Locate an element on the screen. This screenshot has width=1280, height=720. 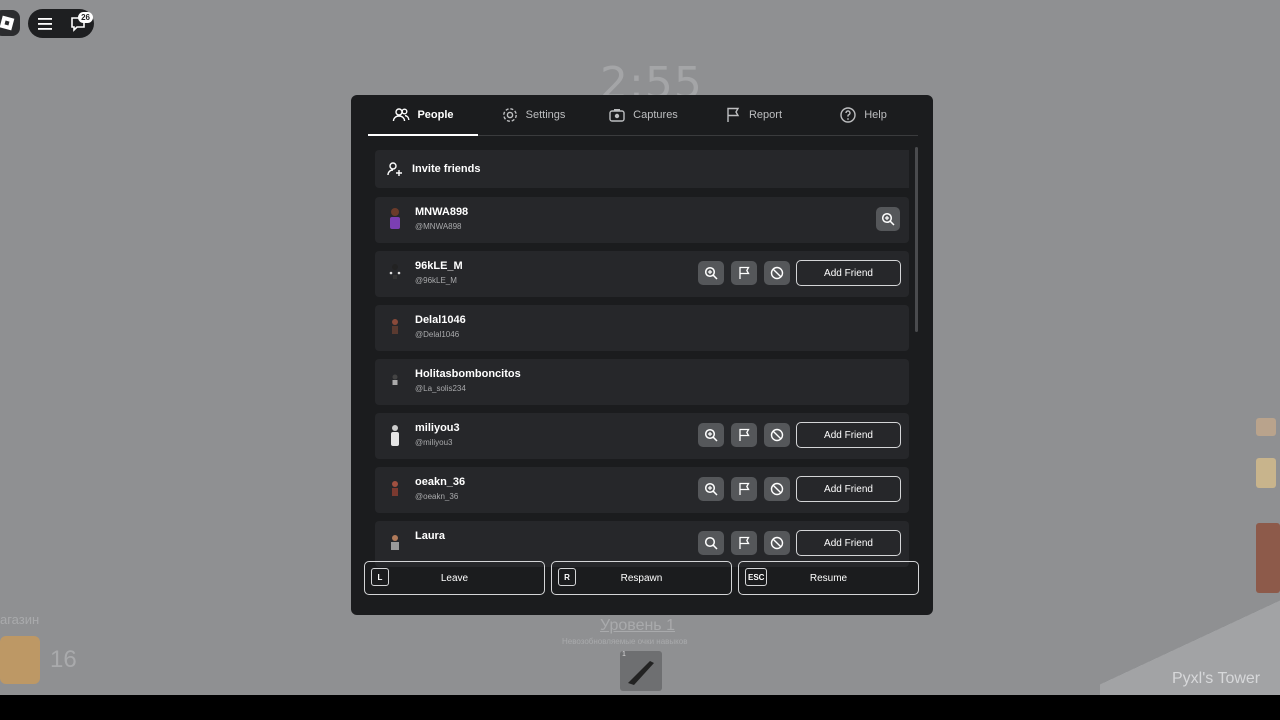
tab-help: Help is located at coordinates (863, 115).